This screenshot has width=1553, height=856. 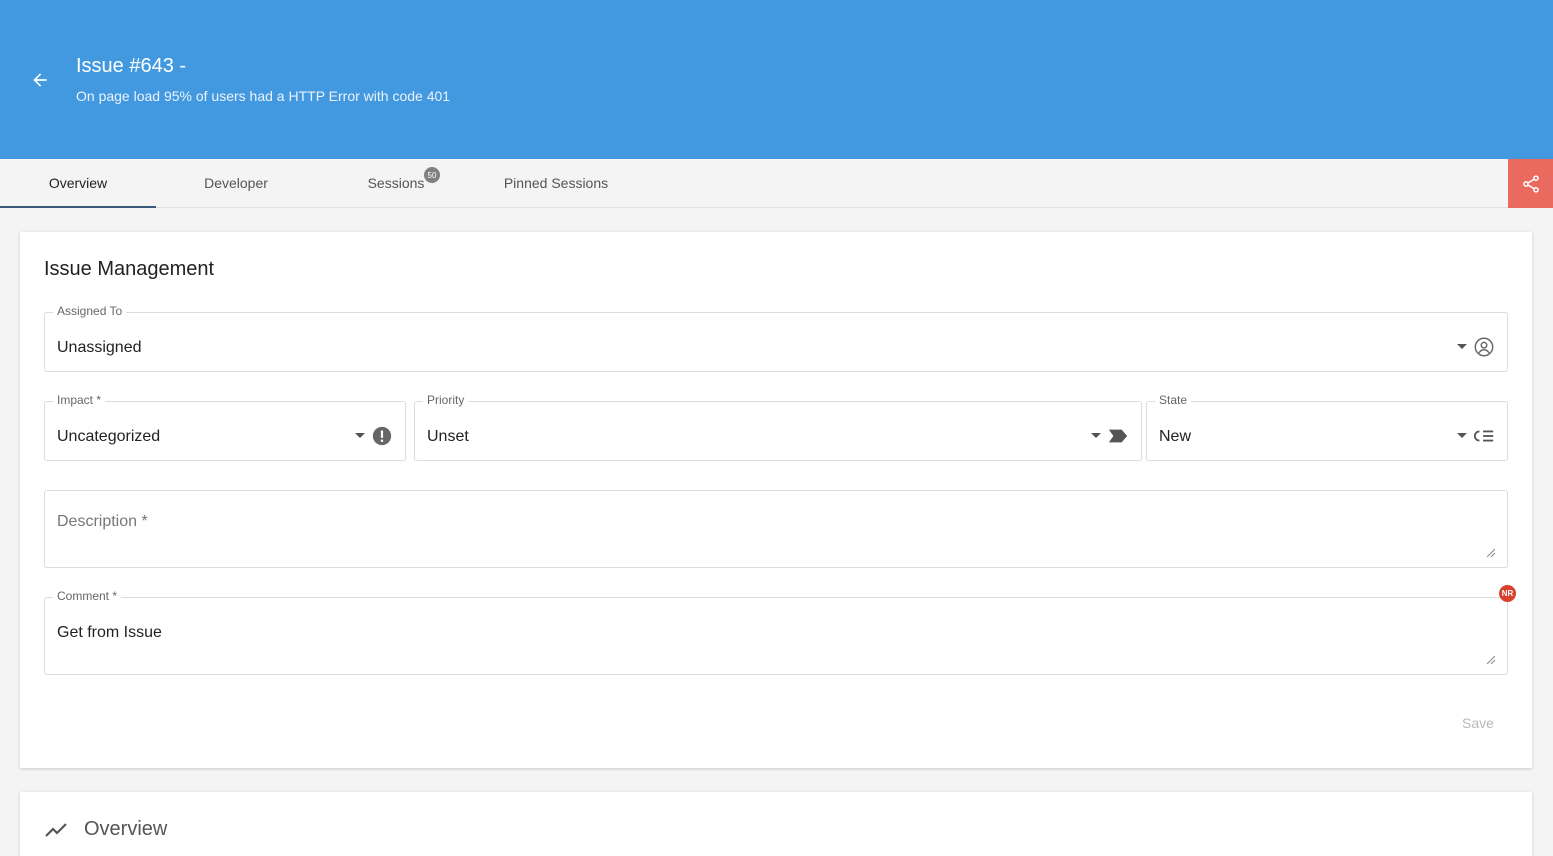 I want to click on state-label: State, so click(x=1173, y=400).